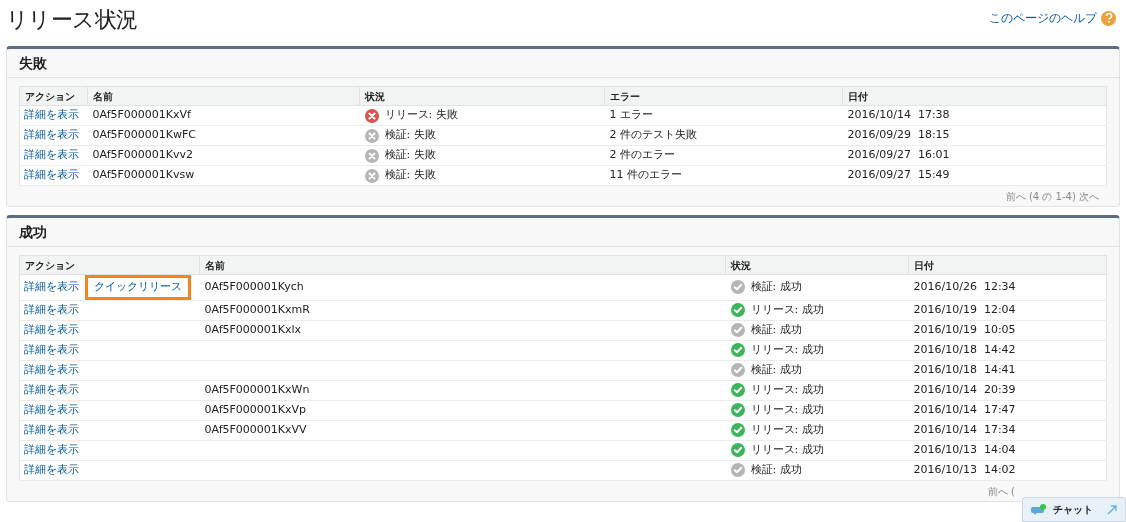  Describe the element at coordinates (964, 429) in the screenshot. I see `date-text: 2016/10/14 17:34` at that location.